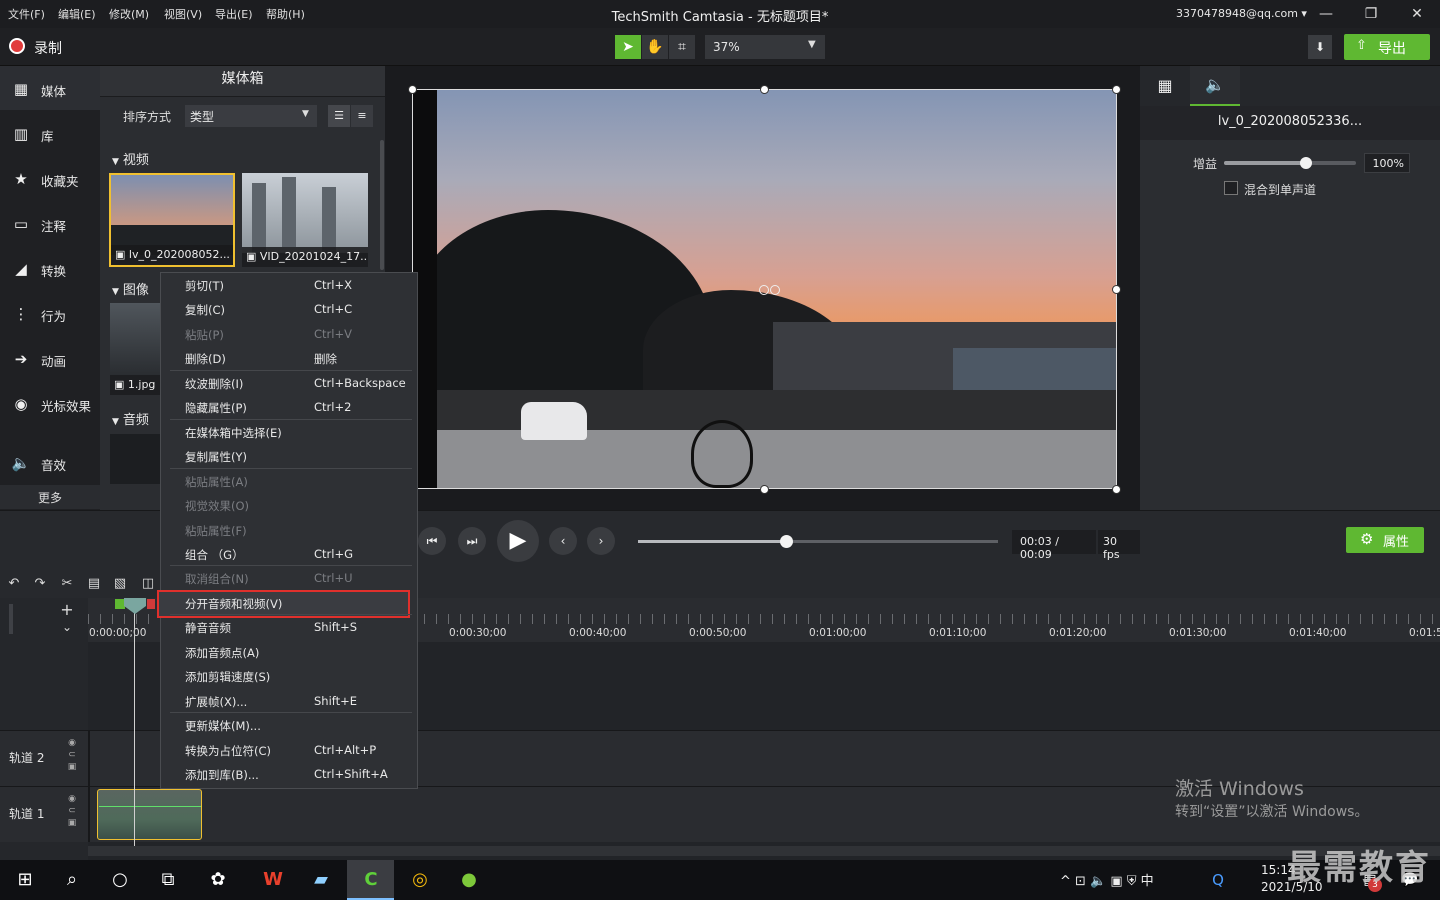  Describe the element at coordinates (1371, 14) in the screenshot. I see `maximize-button: ❐` at that location.